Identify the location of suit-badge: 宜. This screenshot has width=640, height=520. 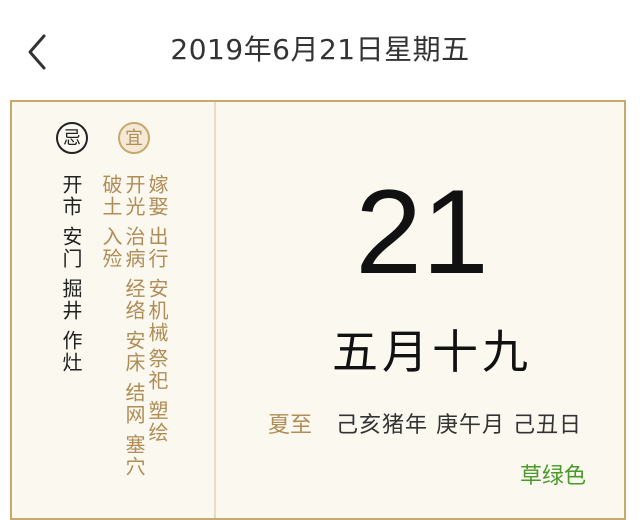
(134, 138).